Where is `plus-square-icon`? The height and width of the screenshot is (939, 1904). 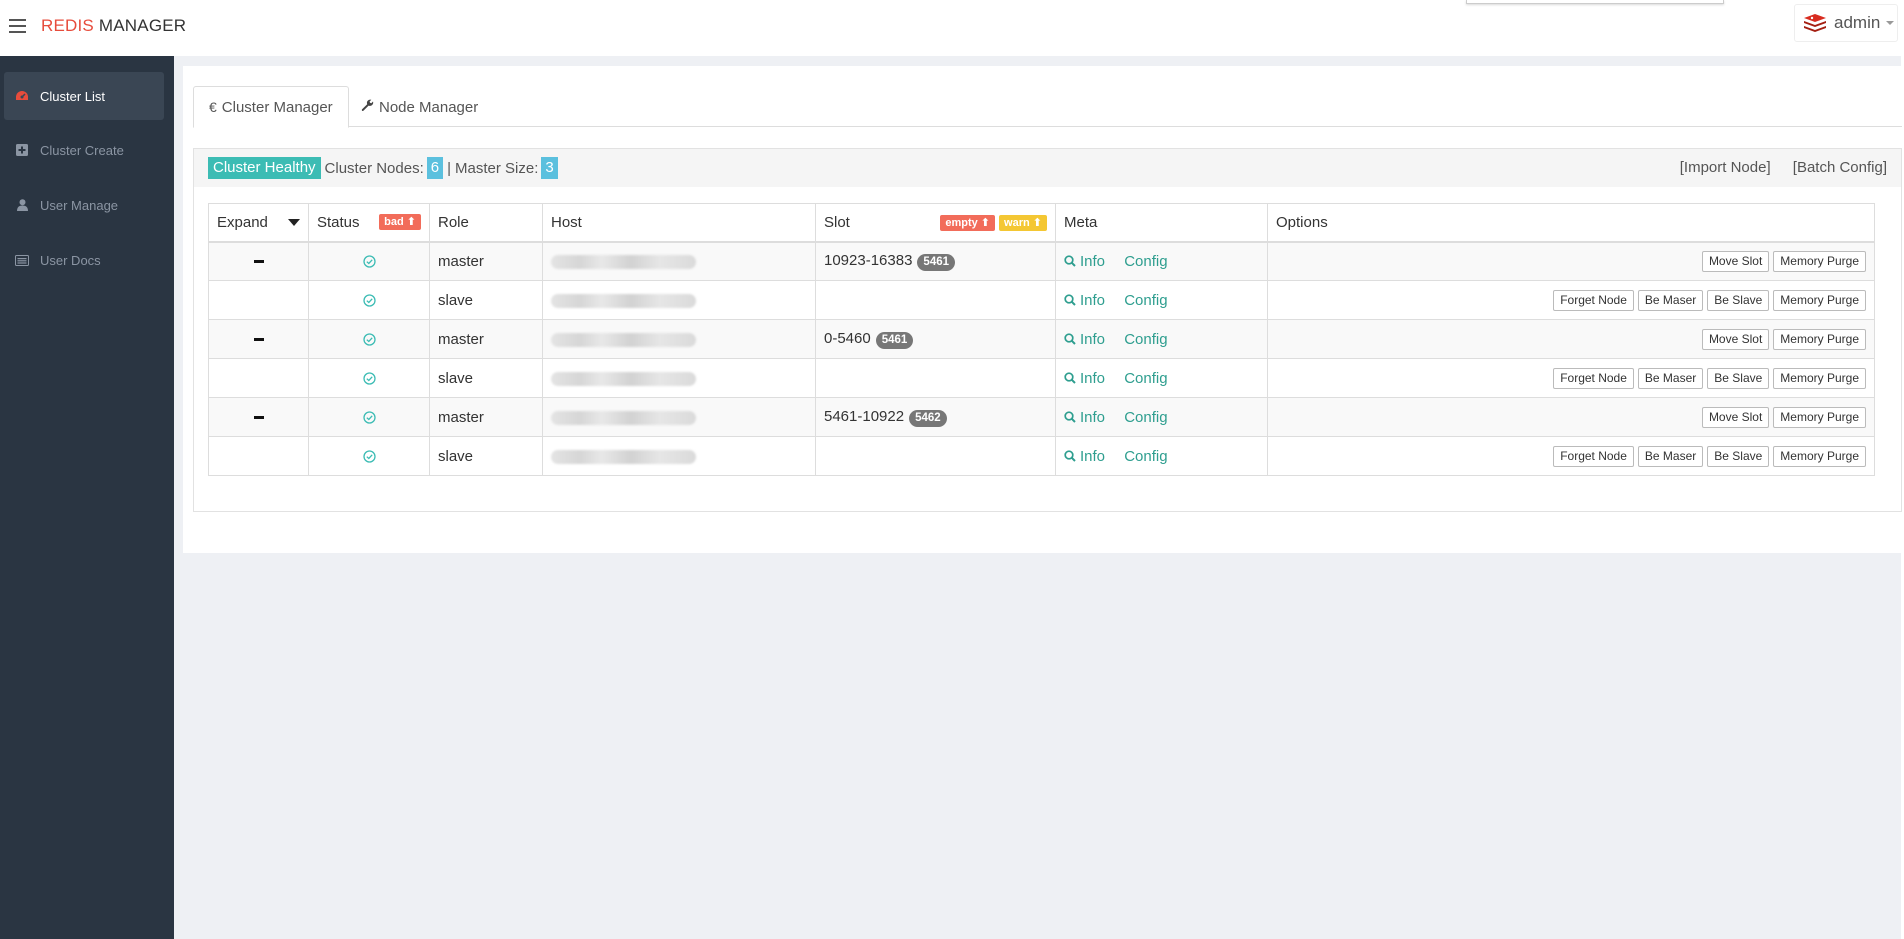 plus-square-icon is located at coordinates (22, 150).